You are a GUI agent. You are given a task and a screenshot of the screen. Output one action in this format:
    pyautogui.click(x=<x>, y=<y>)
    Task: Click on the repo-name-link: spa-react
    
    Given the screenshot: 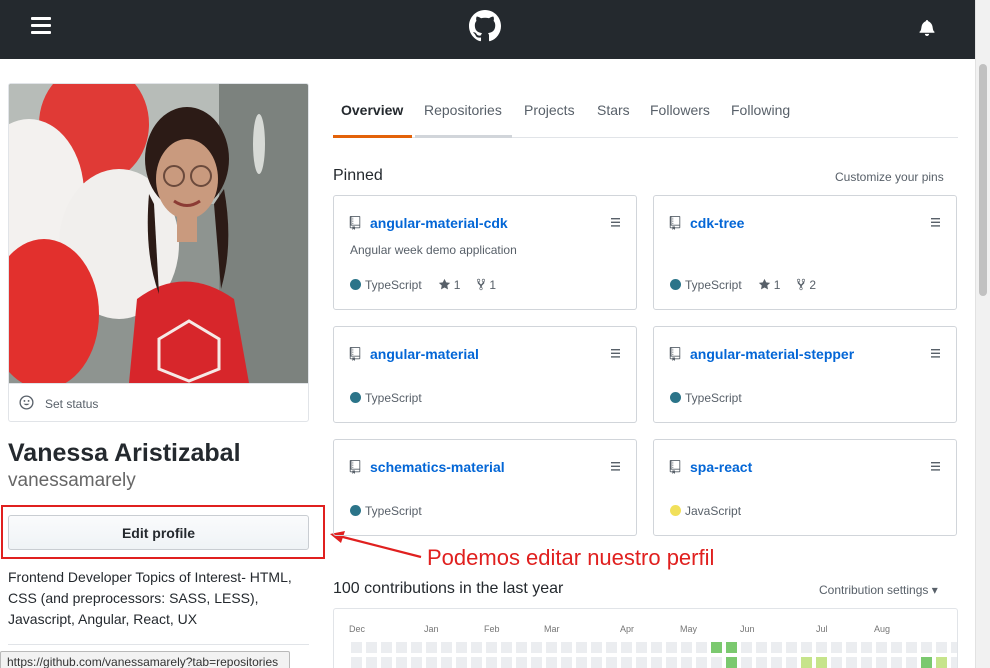 What is the action you would take?
    pyautogui.click(x=721, y=467)
    